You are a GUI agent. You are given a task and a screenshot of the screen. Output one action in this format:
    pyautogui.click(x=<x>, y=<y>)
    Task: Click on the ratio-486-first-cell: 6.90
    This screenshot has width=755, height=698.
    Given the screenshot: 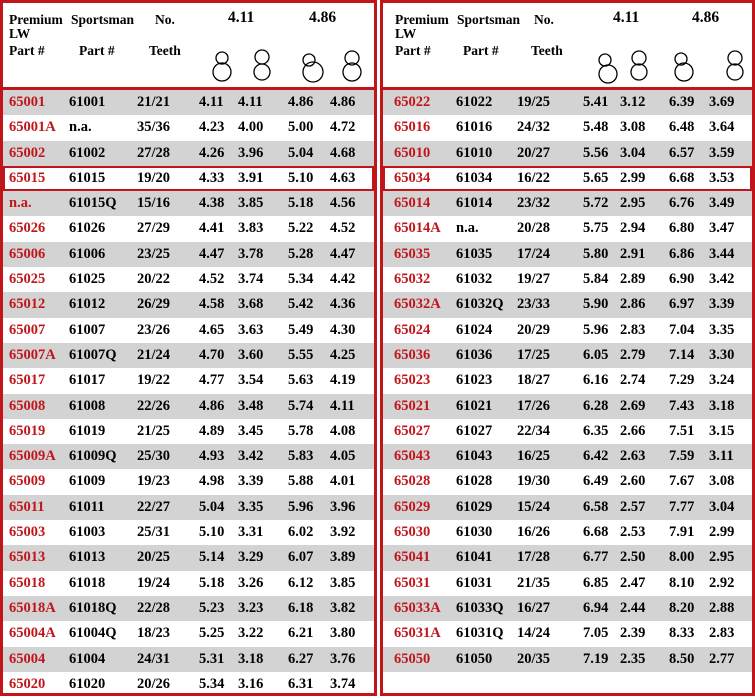 What is the action you would take?
    pyautogui.click(x=682, y=279)
    